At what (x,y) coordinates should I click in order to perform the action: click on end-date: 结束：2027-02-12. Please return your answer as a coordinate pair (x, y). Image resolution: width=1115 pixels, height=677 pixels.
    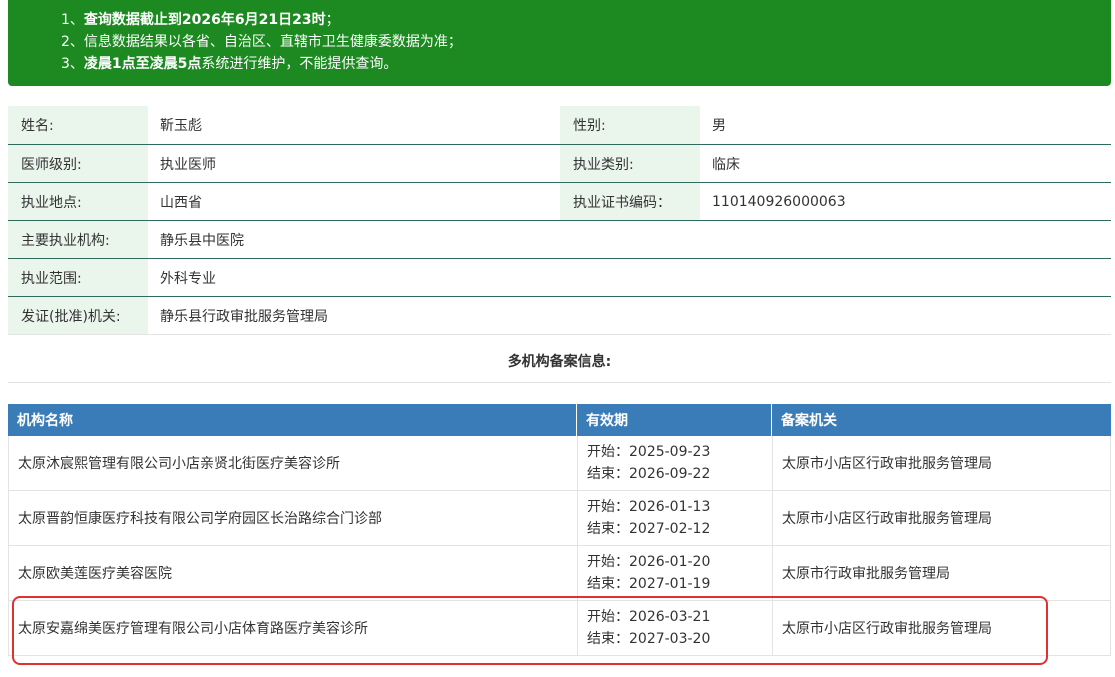
    Looking at the image, I should click on (649, 529).